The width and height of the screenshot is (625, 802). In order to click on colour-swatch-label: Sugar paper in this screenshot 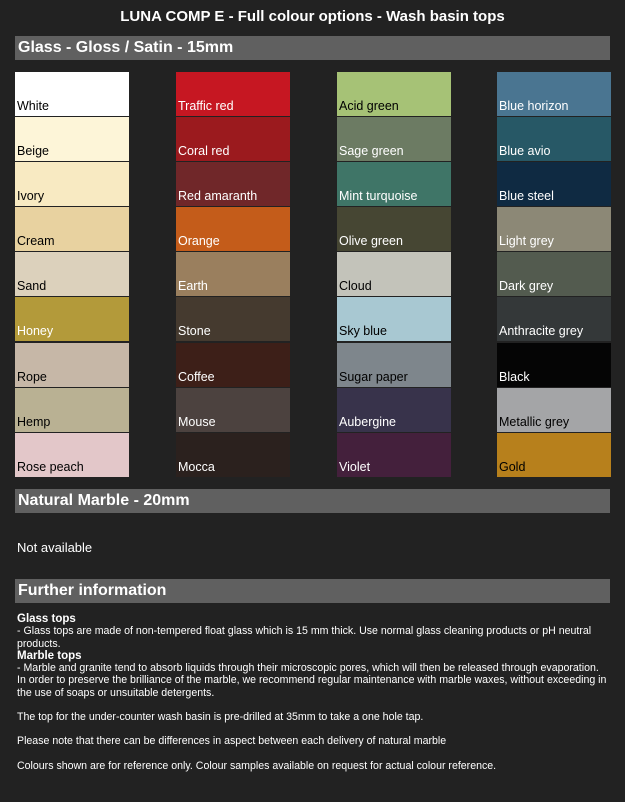, I will do `click(373, 377)`.